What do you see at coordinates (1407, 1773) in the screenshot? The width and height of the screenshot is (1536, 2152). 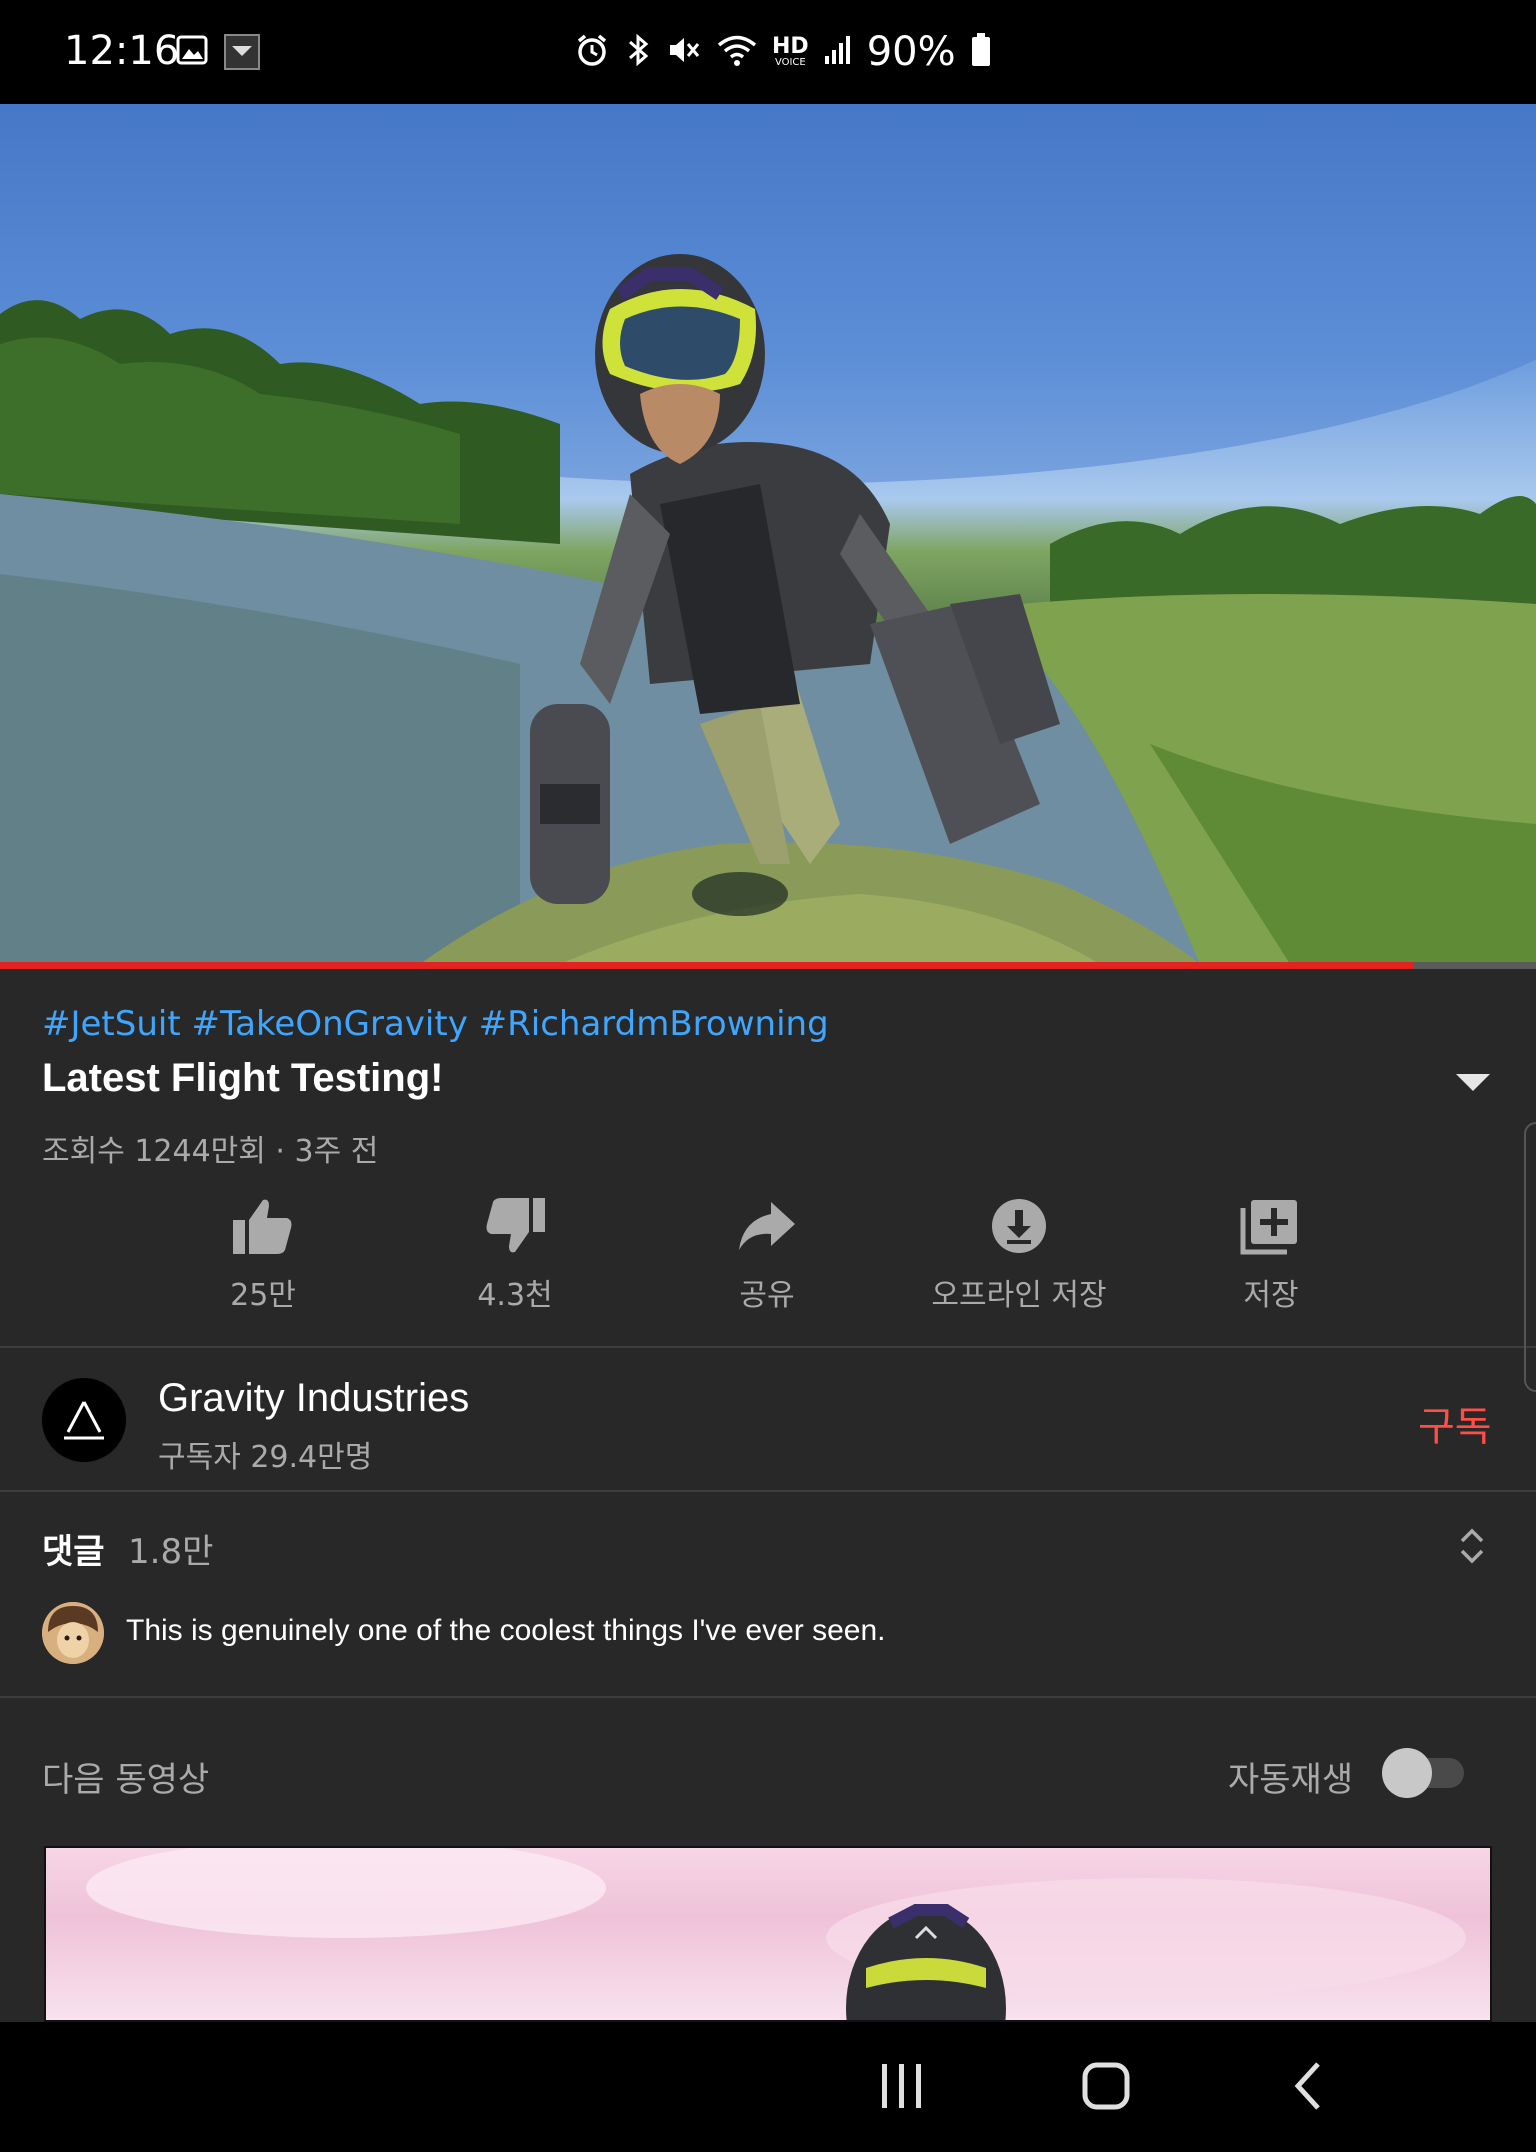 I see `autoplay-toggle-knob` at bounding box center [1407, 1773].